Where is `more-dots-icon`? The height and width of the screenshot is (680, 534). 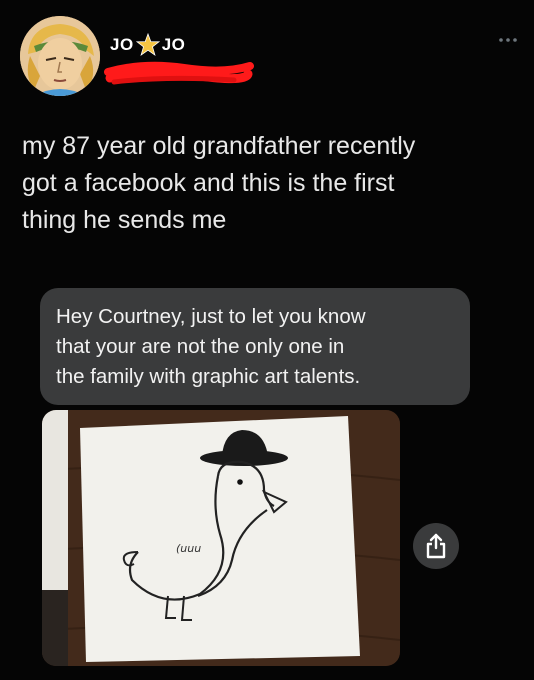
more-dots-icon is located at coordinates (508, 40).